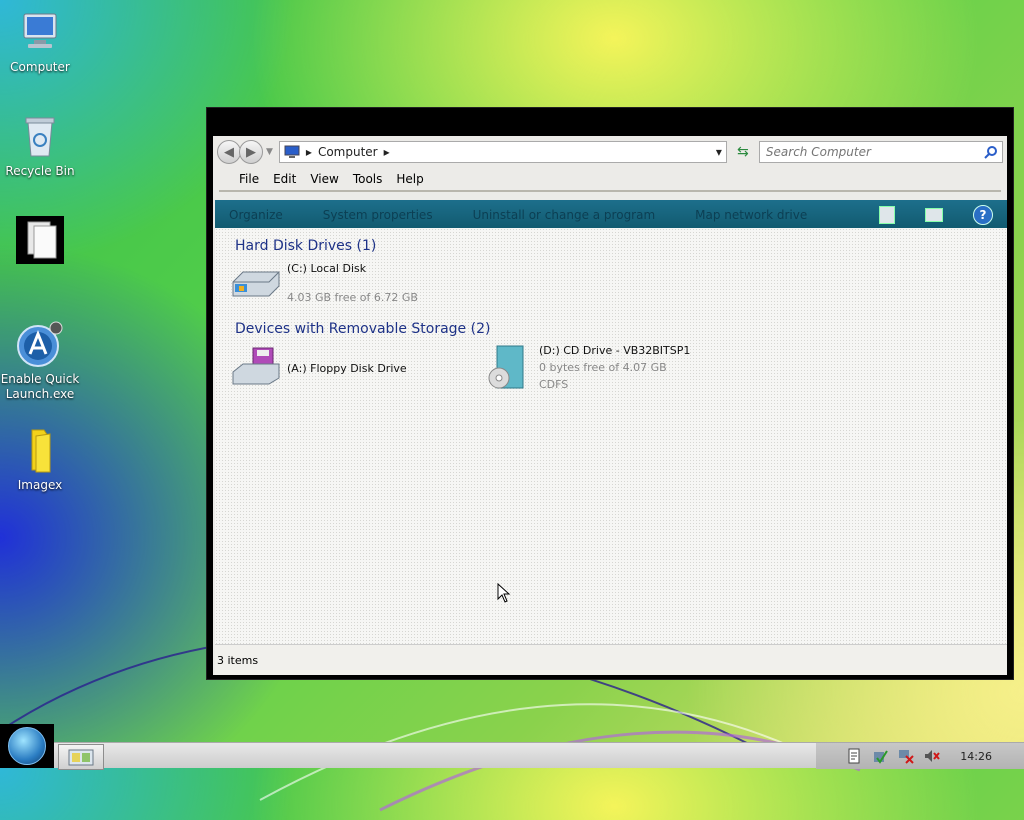 The image size is (1024, 820). I want to click on address-bar: ▸ Computer ▸ ▾, so click(502, 152).